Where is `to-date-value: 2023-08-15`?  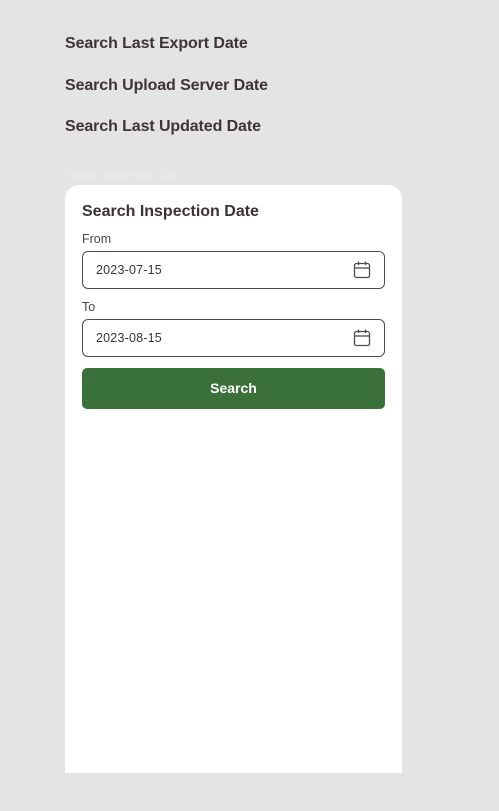 to-date-value: 2023-08-15 is located at coordinates (129, 338).